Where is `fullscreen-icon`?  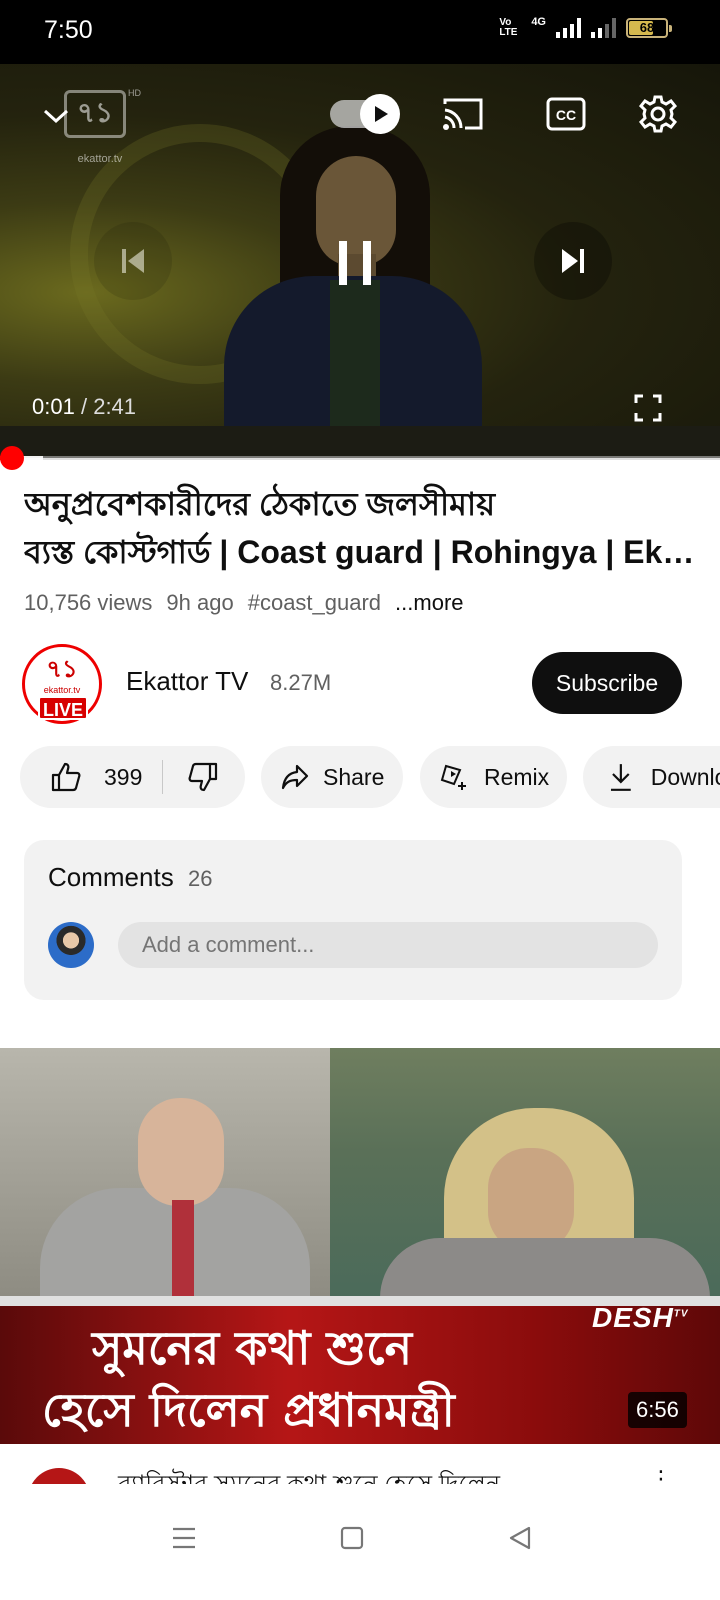 fullscreen-icon is located at coordinates (648, 408).